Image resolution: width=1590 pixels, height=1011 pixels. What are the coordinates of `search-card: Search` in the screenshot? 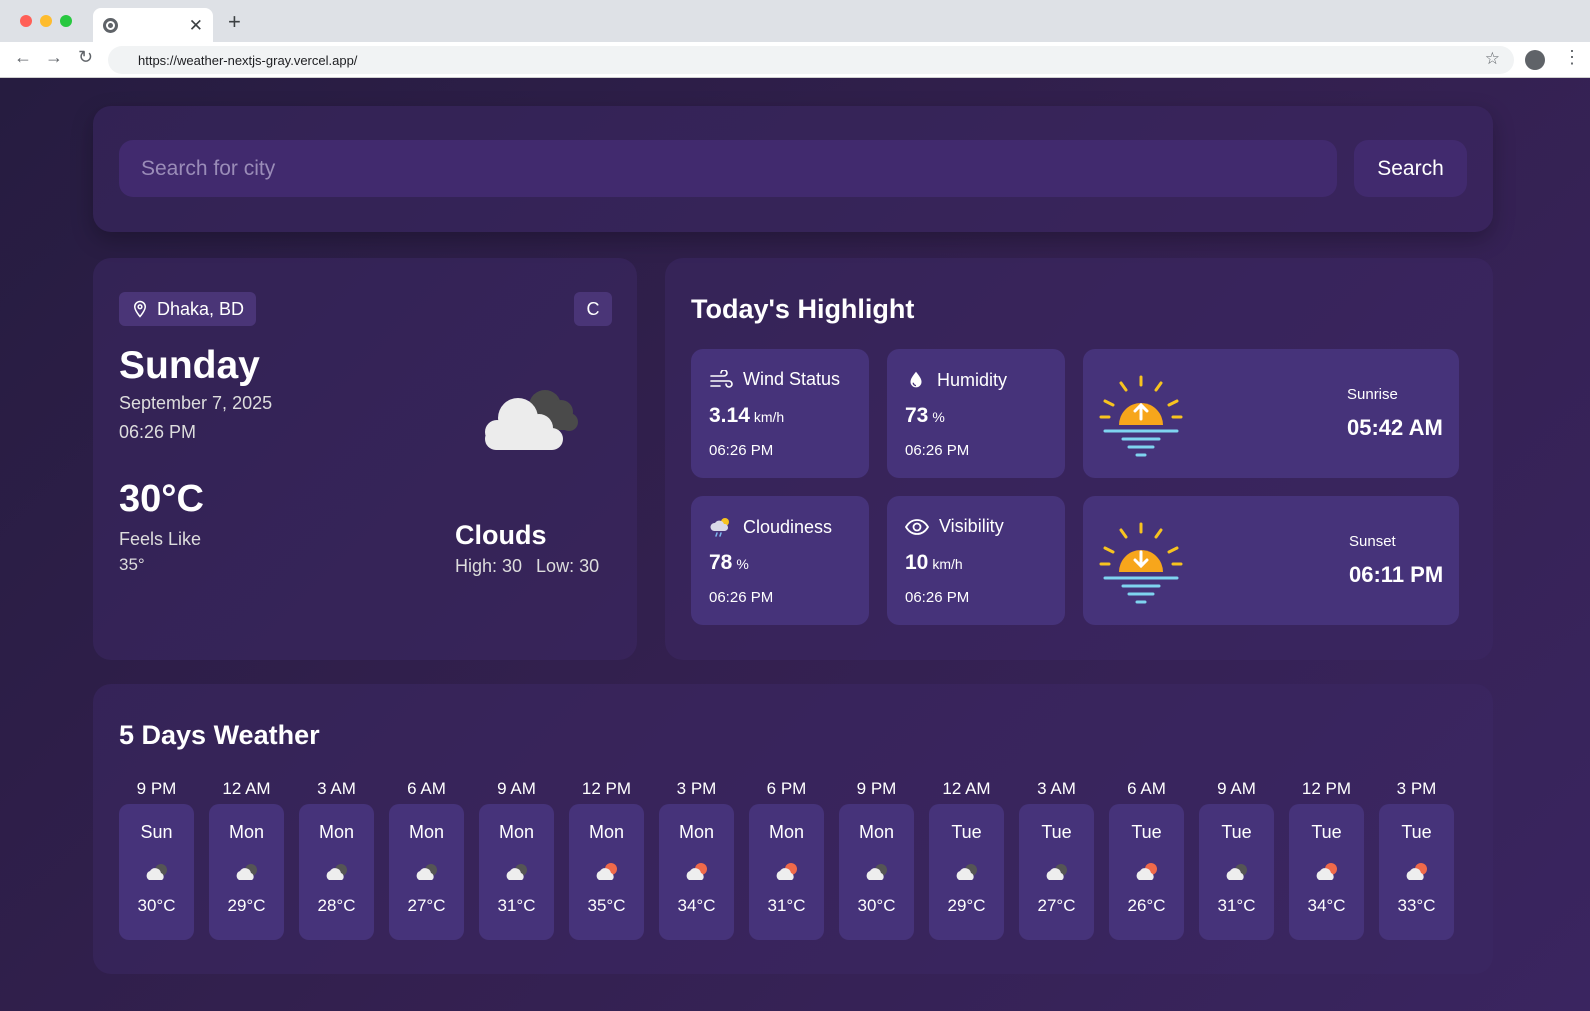 It's located at (793, 169).